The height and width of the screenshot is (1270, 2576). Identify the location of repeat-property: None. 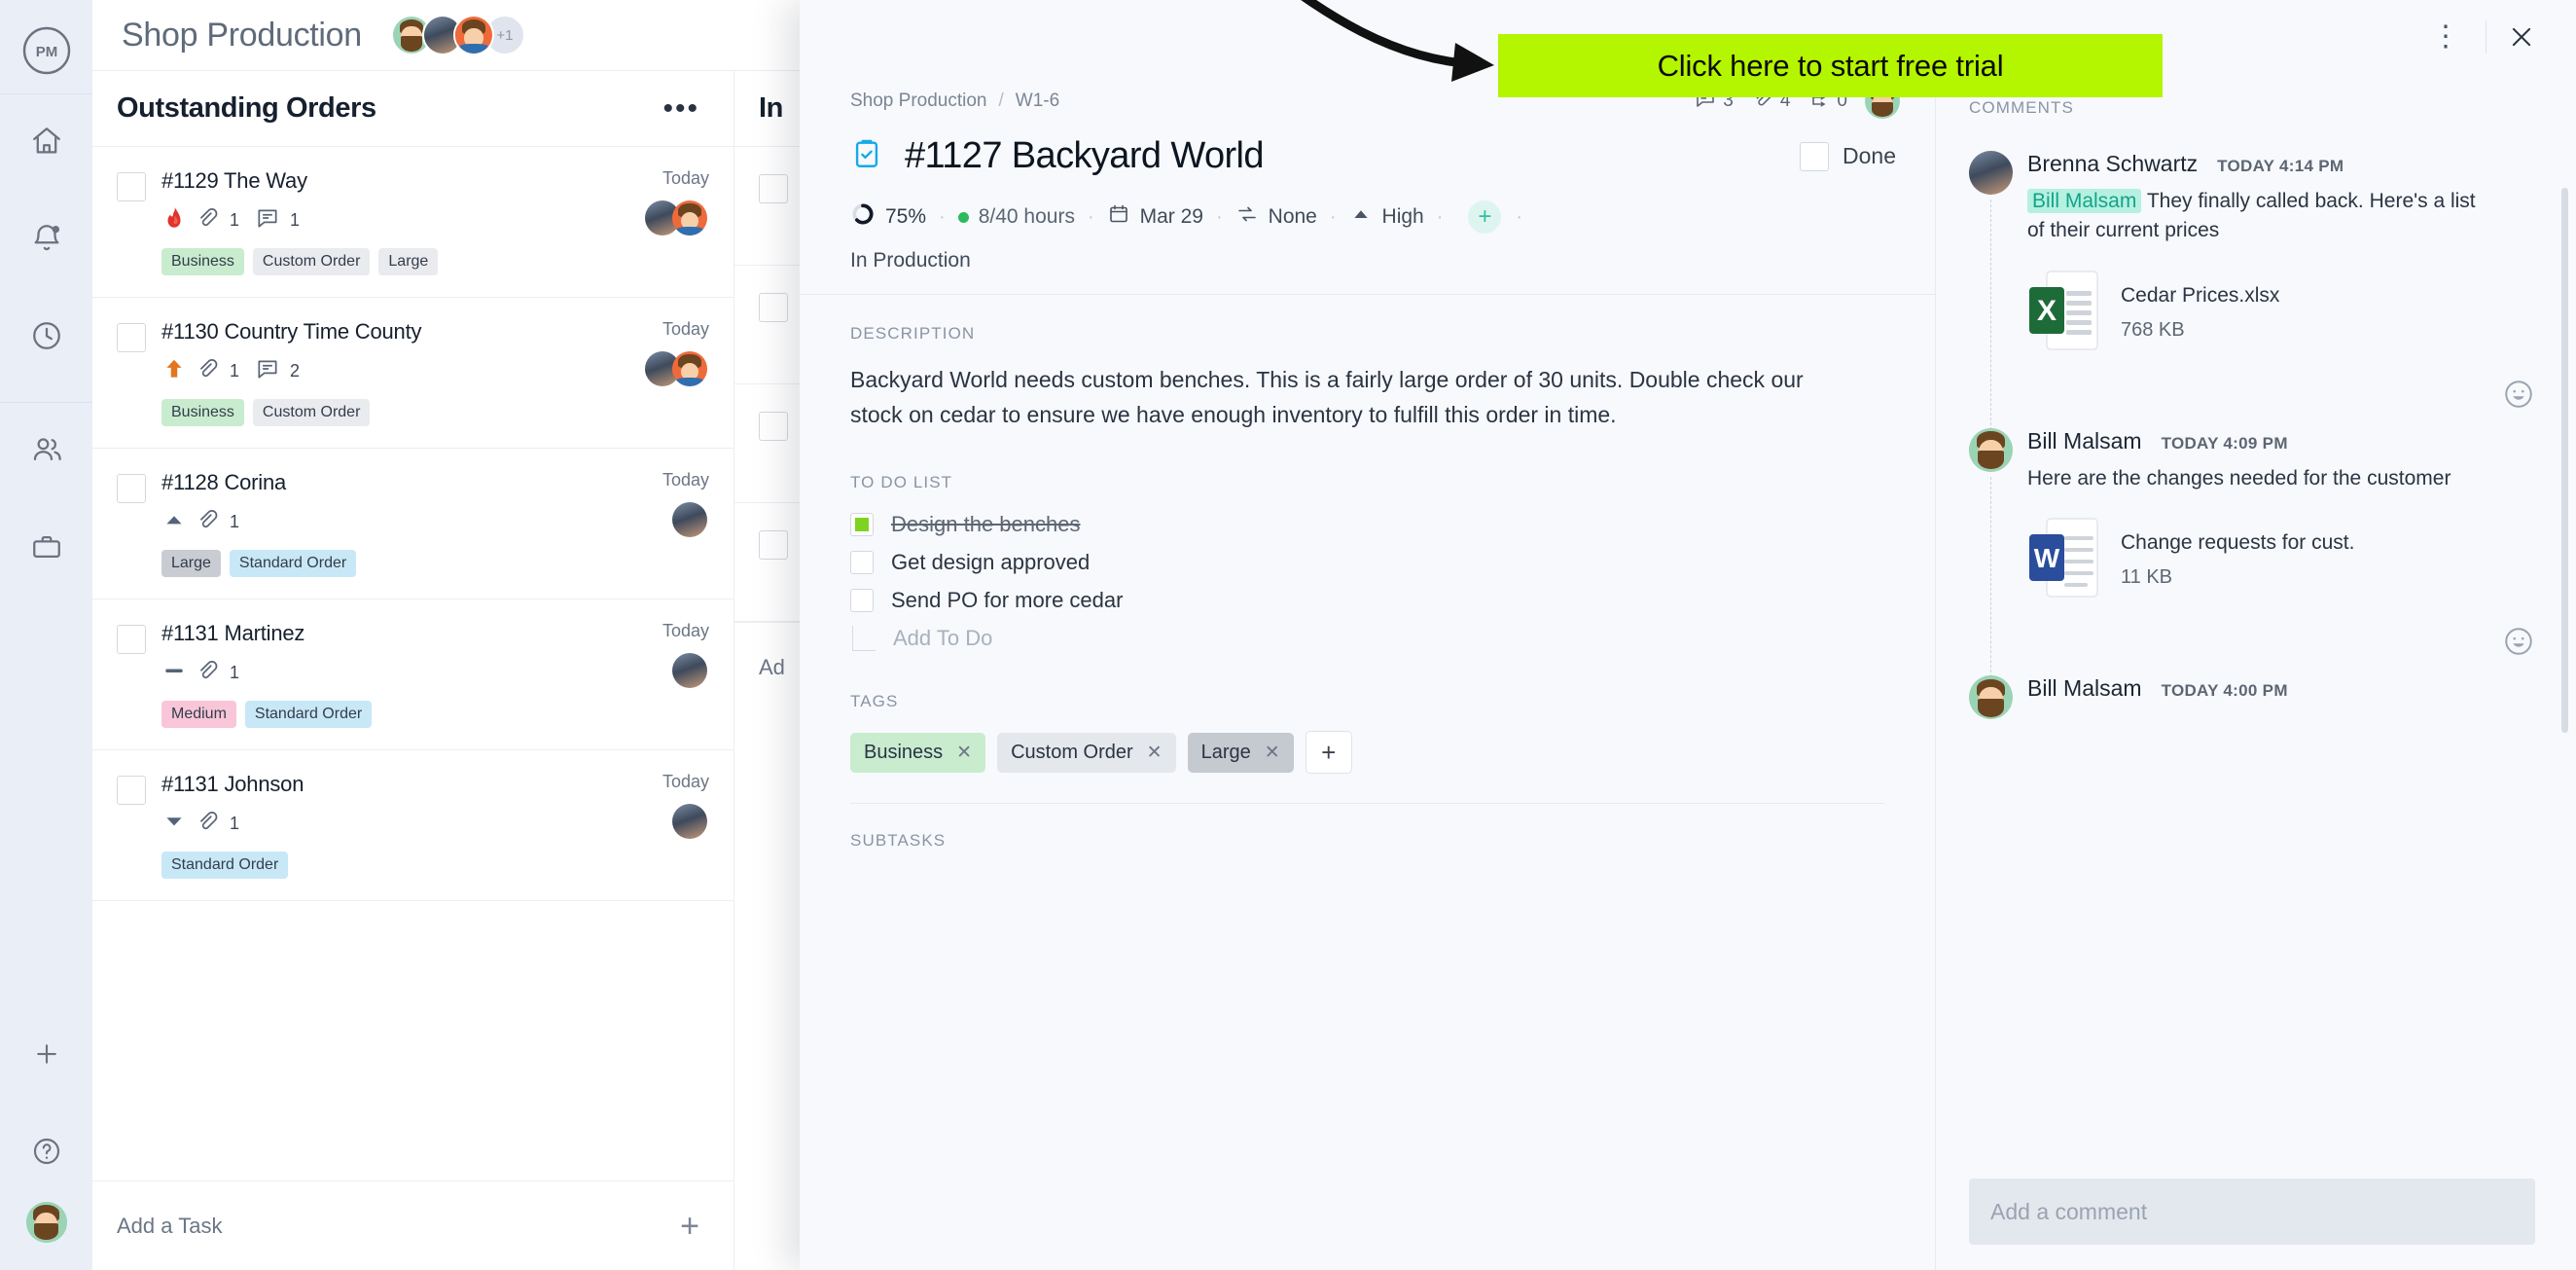
(1276, 217).